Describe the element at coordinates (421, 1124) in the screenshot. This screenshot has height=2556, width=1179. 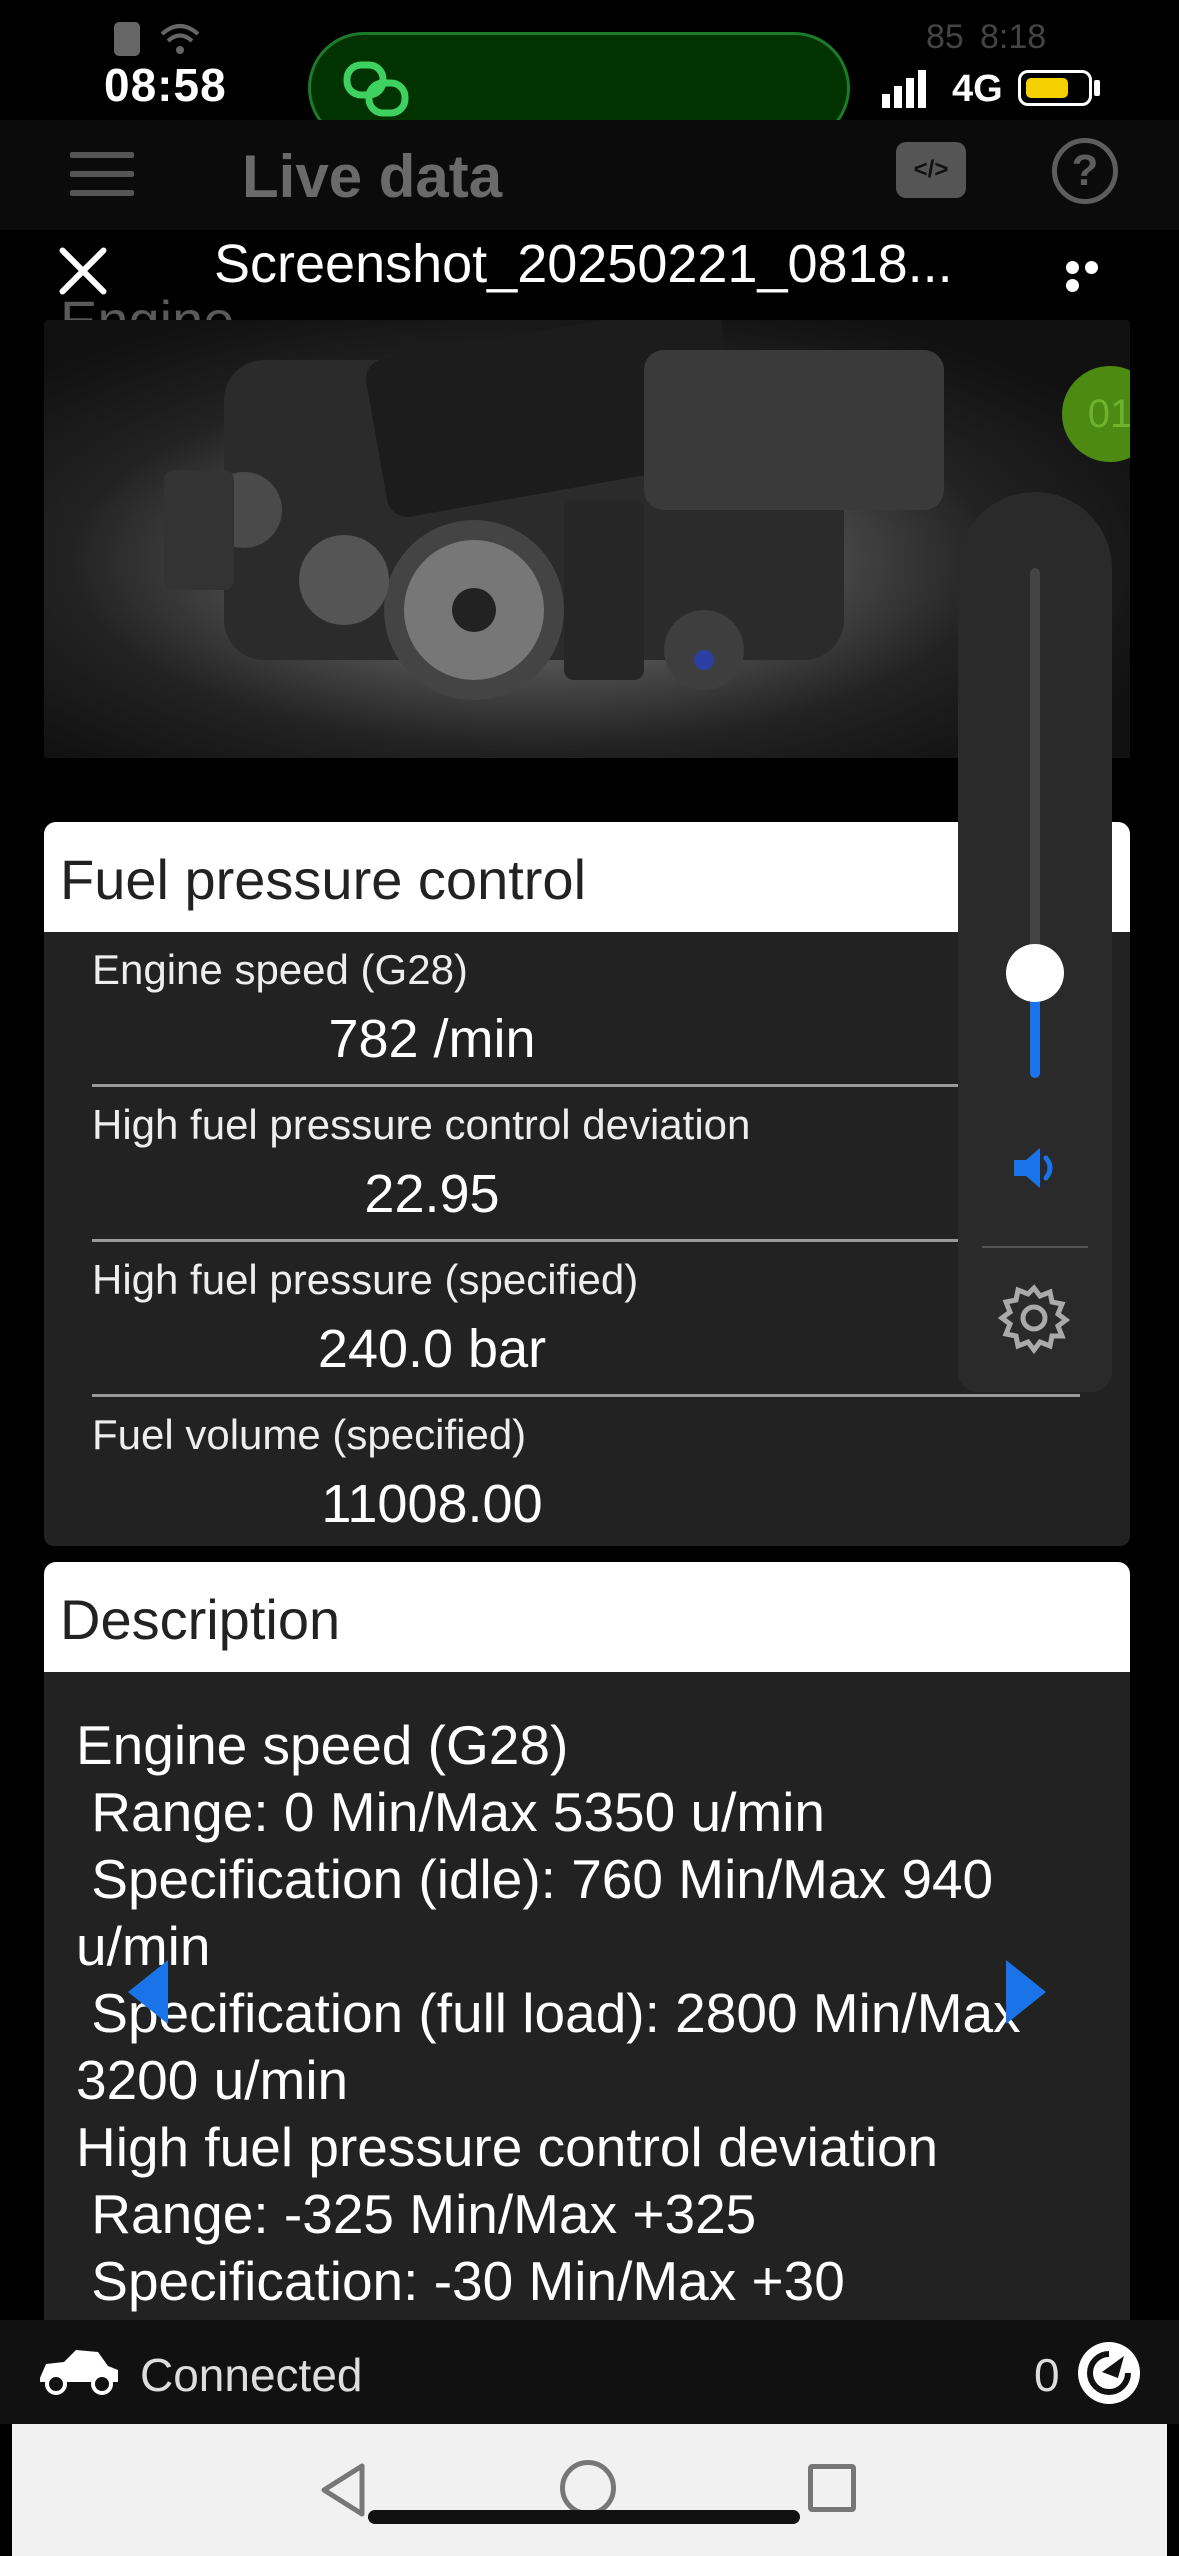
I see `row-label: High fuel pressure control deviation` at that location.